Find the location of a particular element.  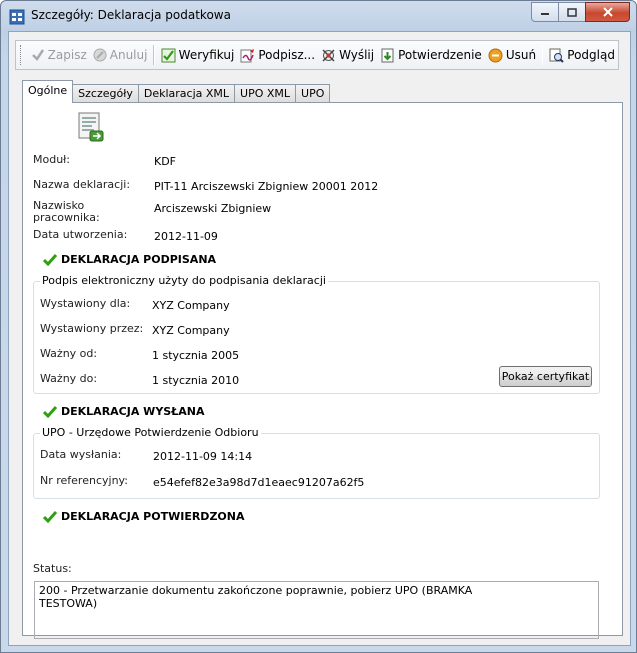

declaration-name-label: Nazwa deklaracji: is located at coordinates (82, 184).